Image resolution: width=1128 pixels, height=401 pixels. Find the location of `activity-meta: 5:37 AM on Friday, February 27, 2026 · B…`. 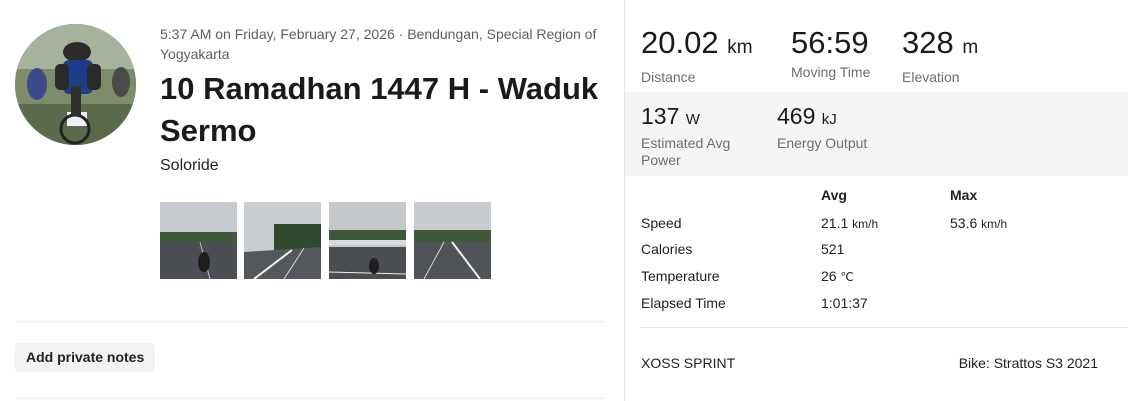

activity-meta: 5:37 AM on Friday, February 27, 2026 · B… is located at coordinates (378, 44).